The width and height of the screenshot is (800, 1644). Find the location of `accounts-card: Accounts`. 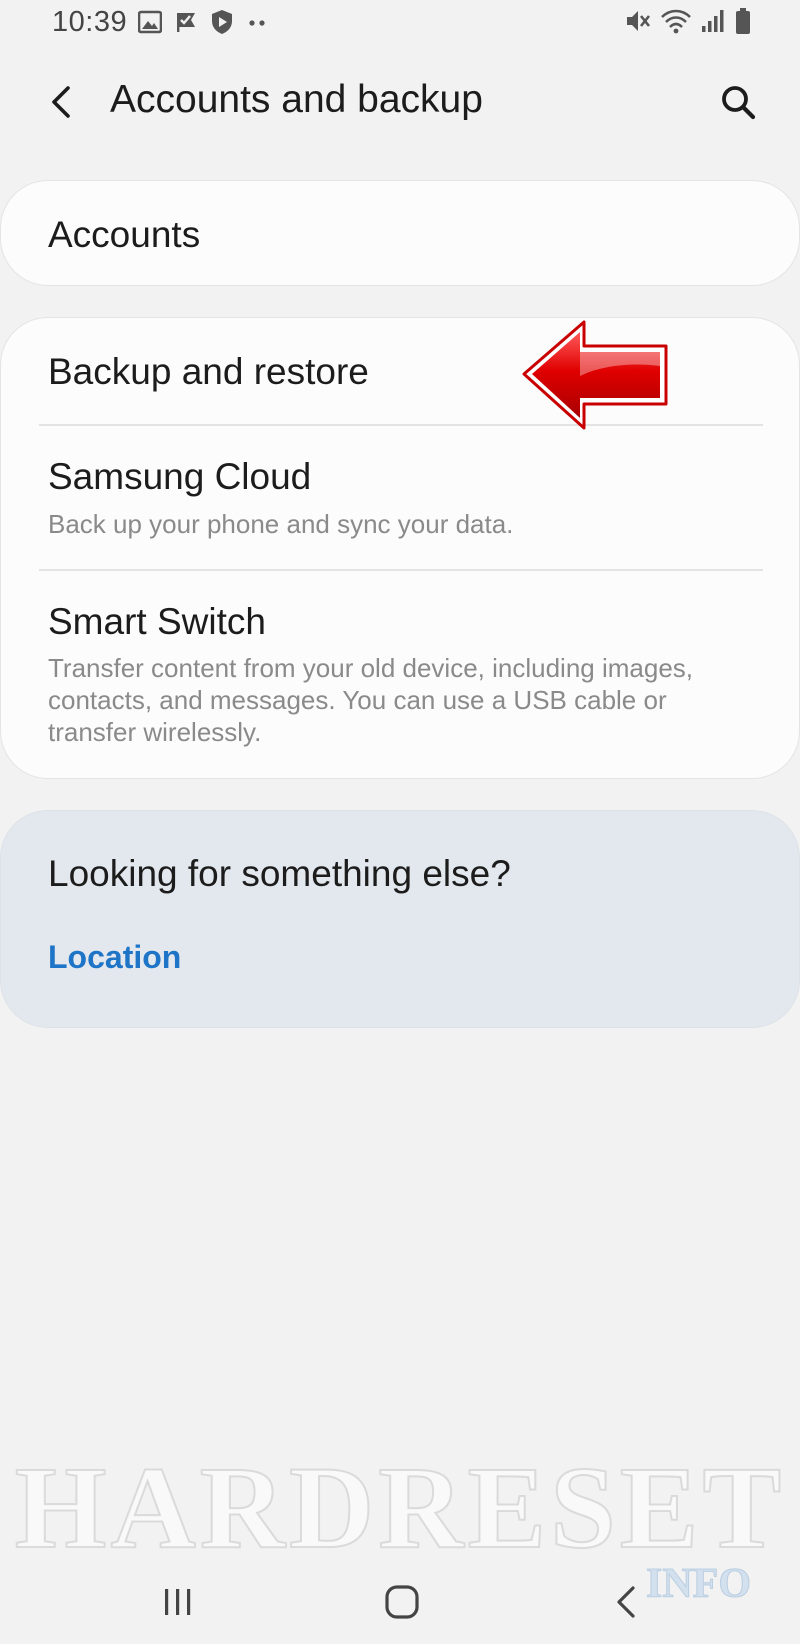

accounts-card: Accounts is located at coordinates (400, 233).